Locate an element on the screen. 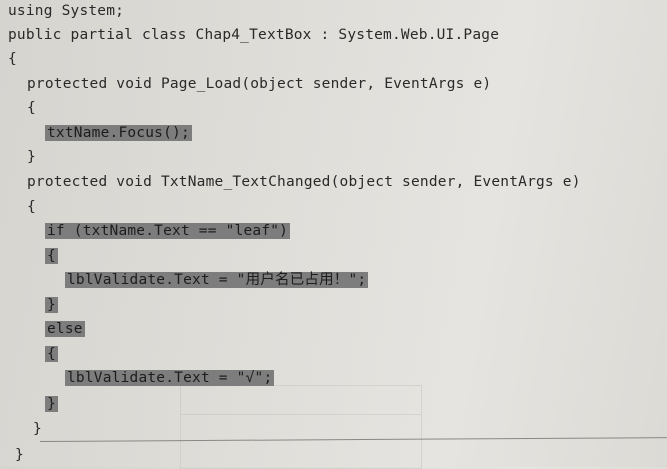 The image size is (667, 469). code-line-7: } is located at coordinates (31, 157).